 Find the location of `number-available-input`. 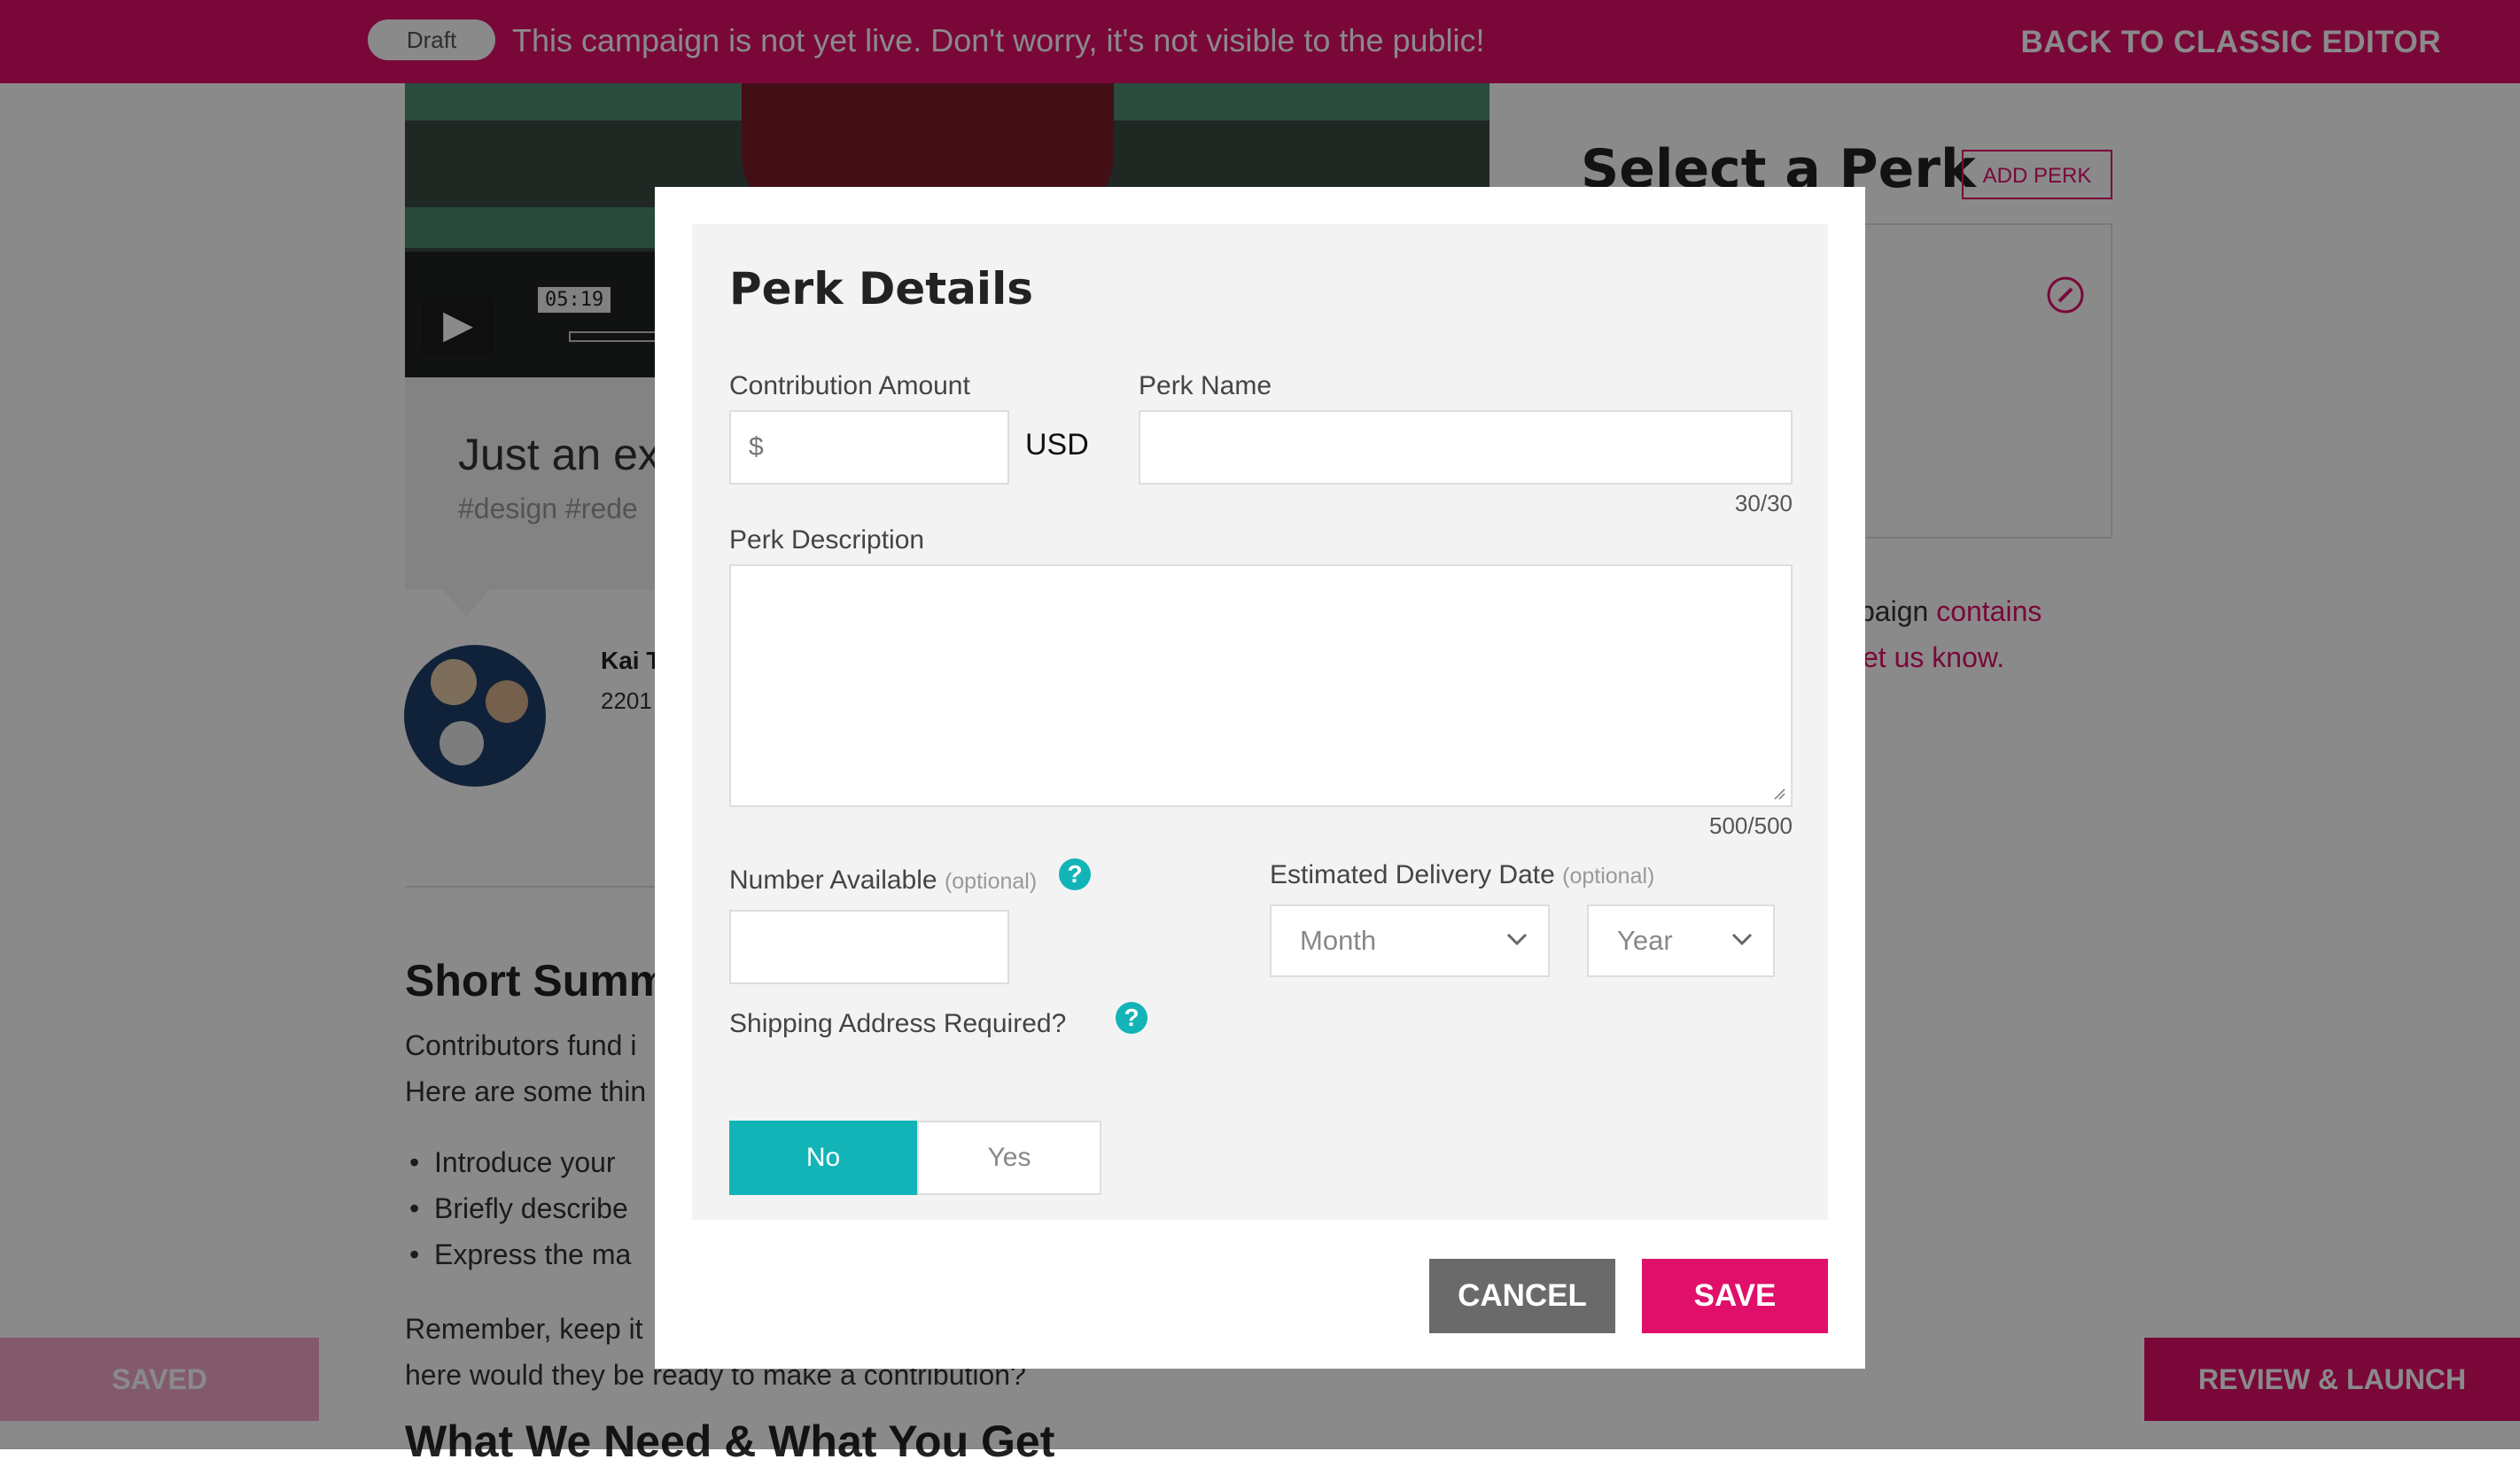

number-available-input is located at coordinates (869, 947).